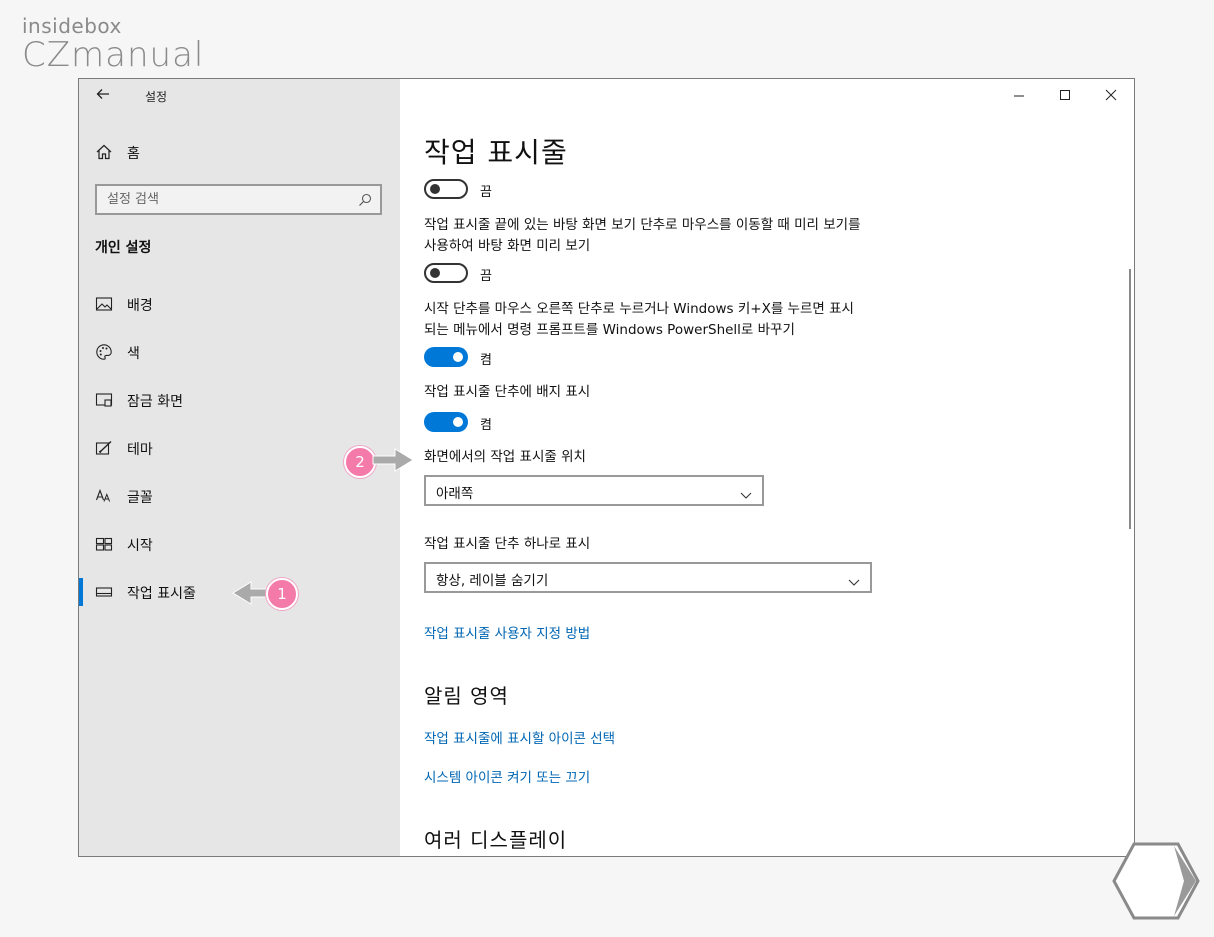 The height and width of the screenshot is (937, 1214). I want to click on back-arrow-icon, so click(105, 96).